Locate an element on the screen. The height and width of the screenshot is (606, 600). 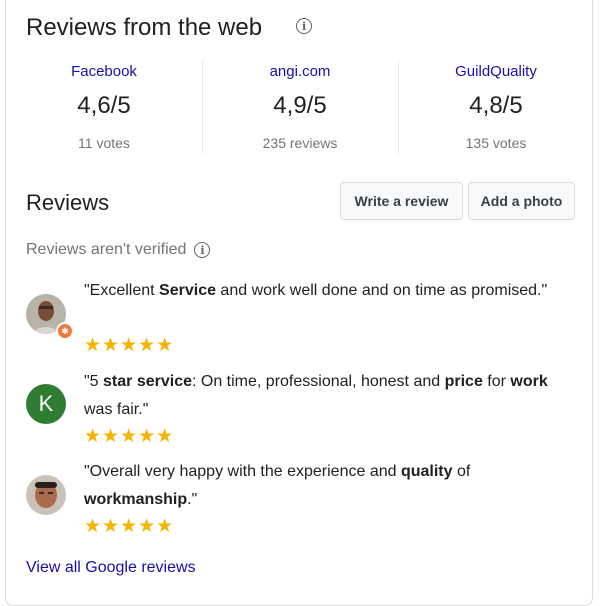
source-score: 4,8/5 is located at coordinates (496, 105).